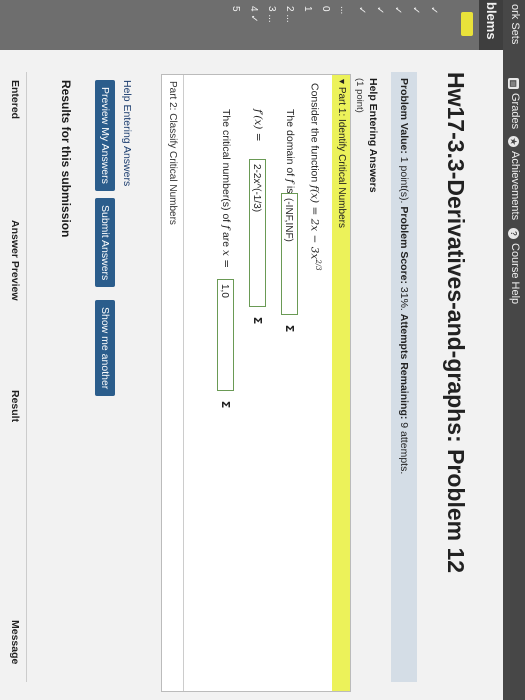 This screenshot has height=700, width=525. Describe the element at coordinates (235, 9) in the screenshot. I see `sidebar-item: 5` at that location.